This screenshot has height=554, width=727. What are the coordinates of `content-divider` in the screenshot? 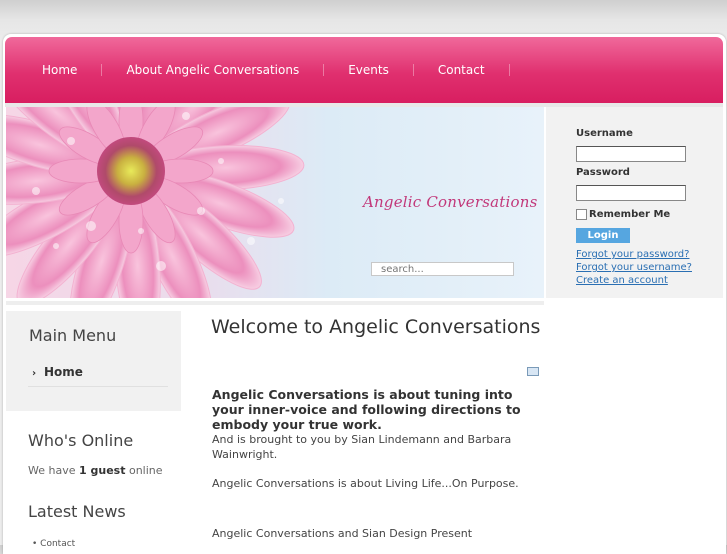 It's located at (275, 303).